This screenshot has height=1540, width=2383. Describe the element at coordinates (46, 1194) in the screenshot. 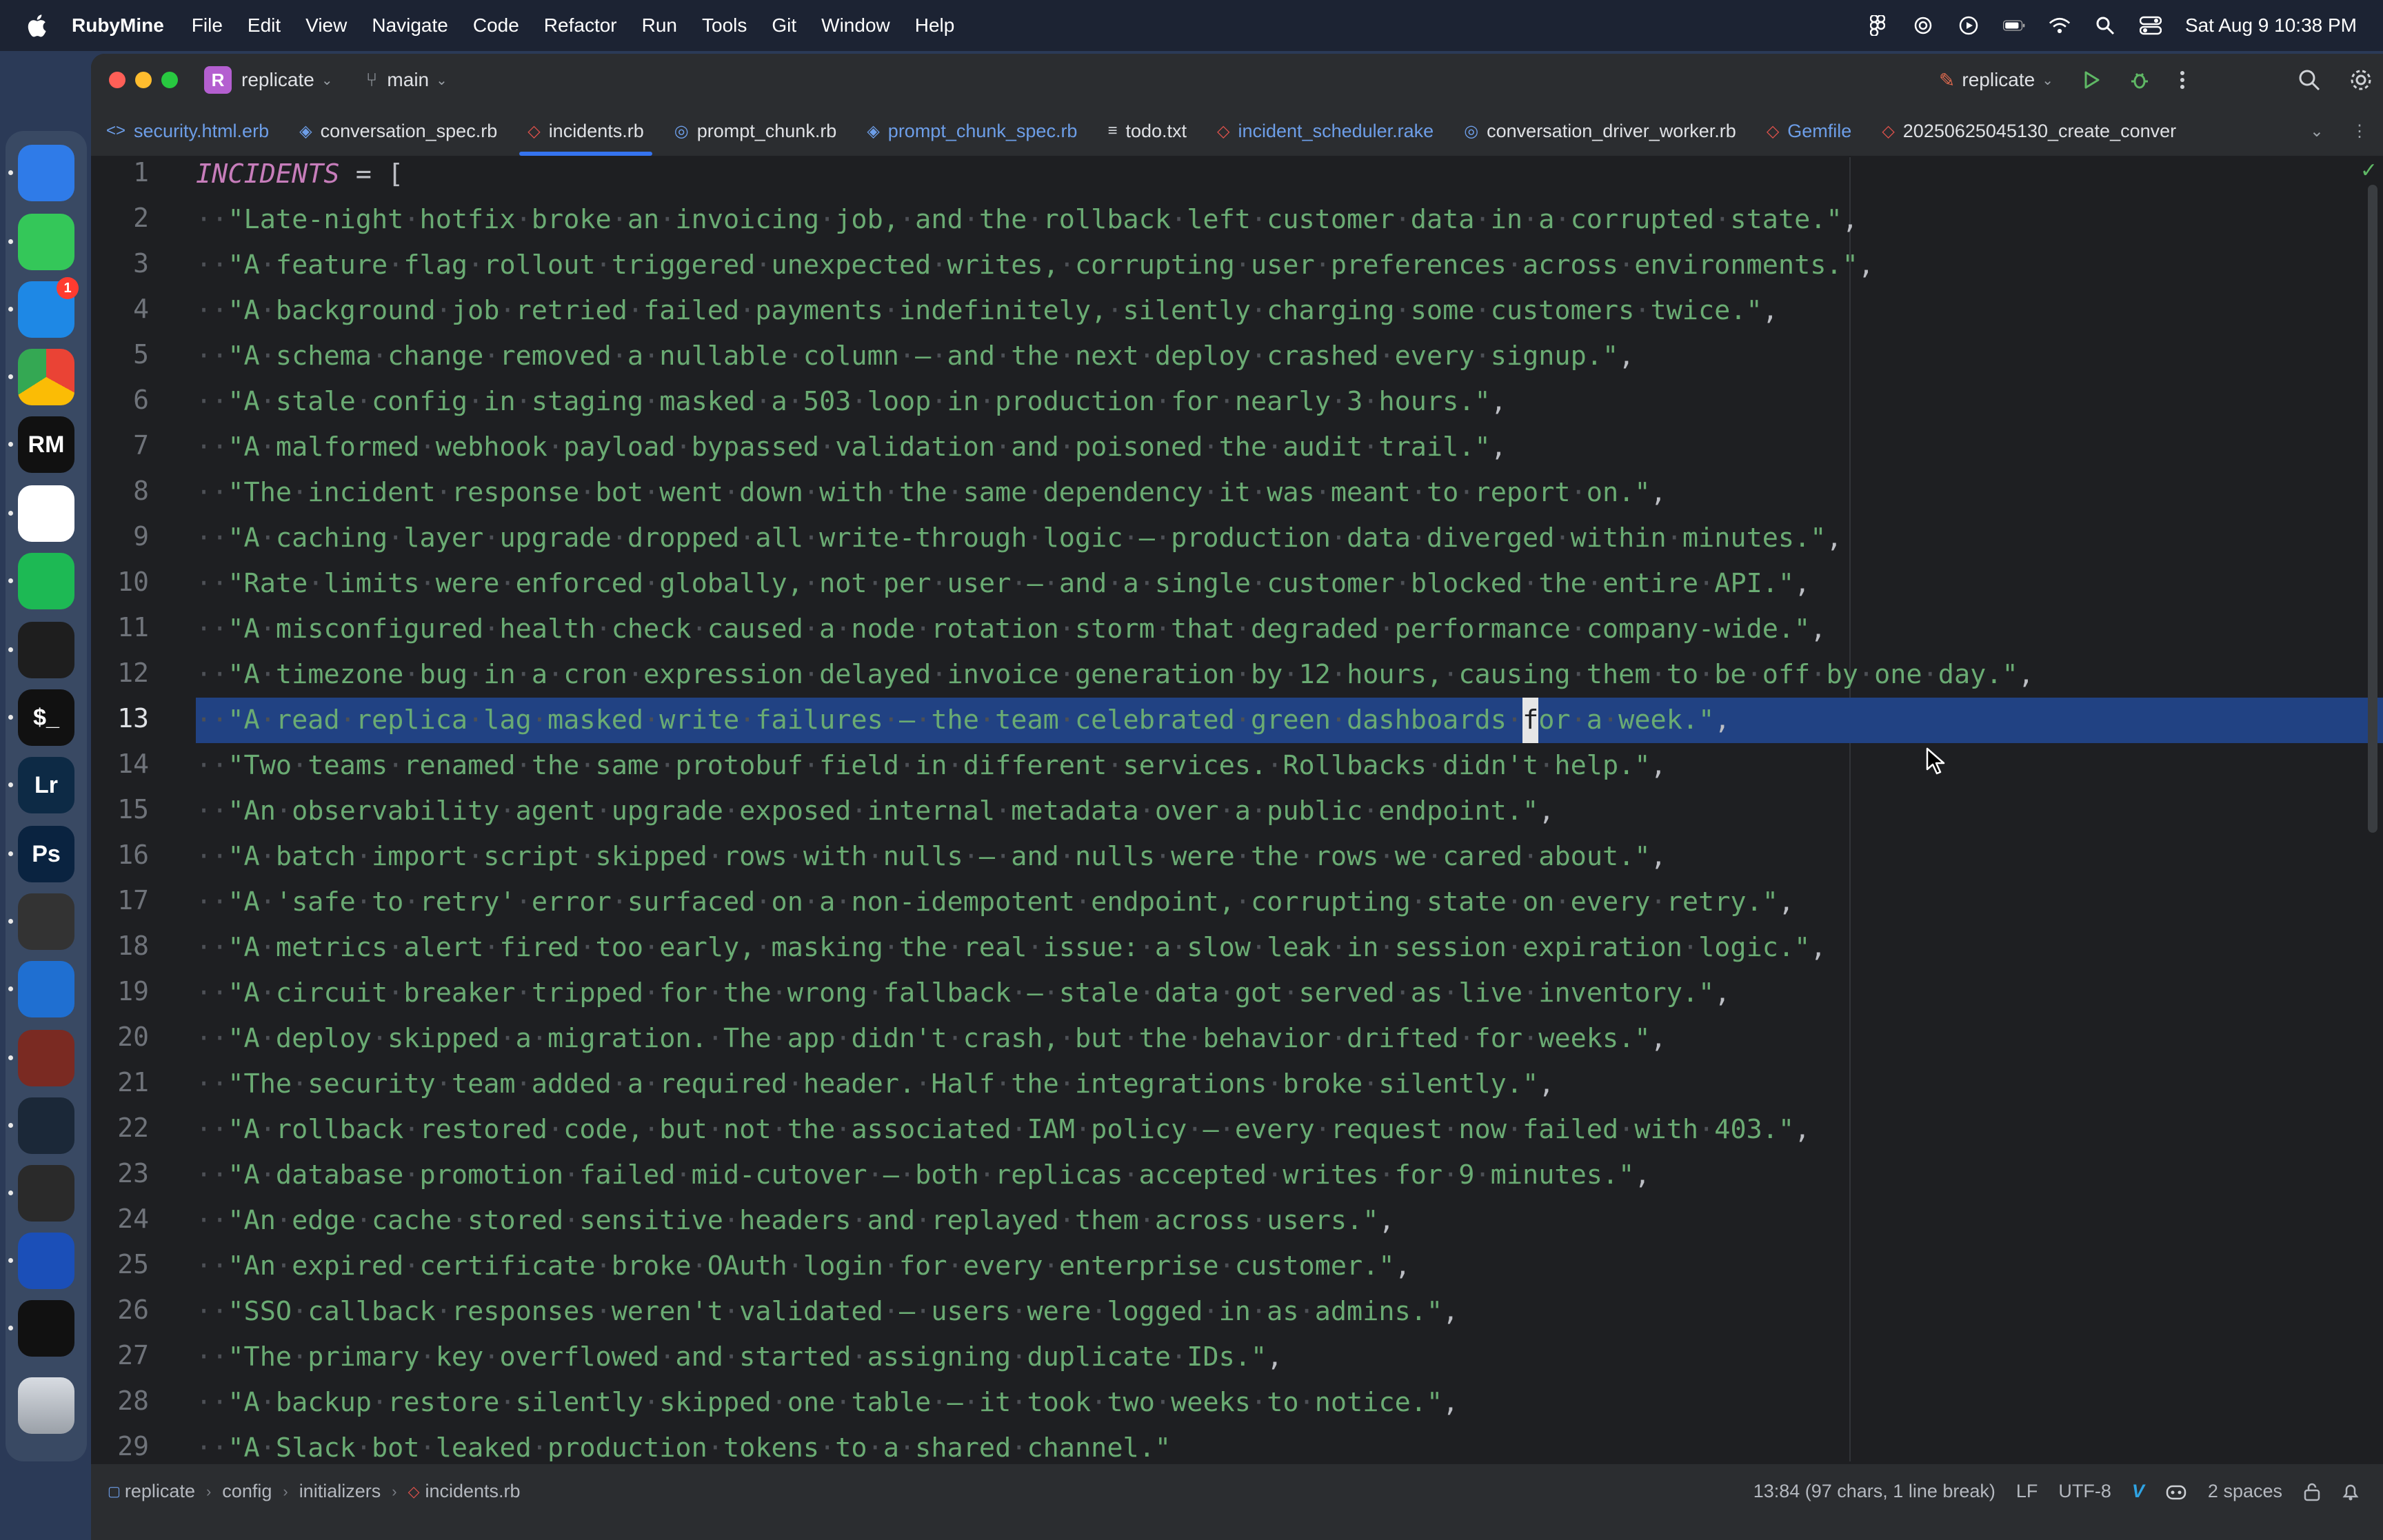

I see `dock-obs-icon` at that location.